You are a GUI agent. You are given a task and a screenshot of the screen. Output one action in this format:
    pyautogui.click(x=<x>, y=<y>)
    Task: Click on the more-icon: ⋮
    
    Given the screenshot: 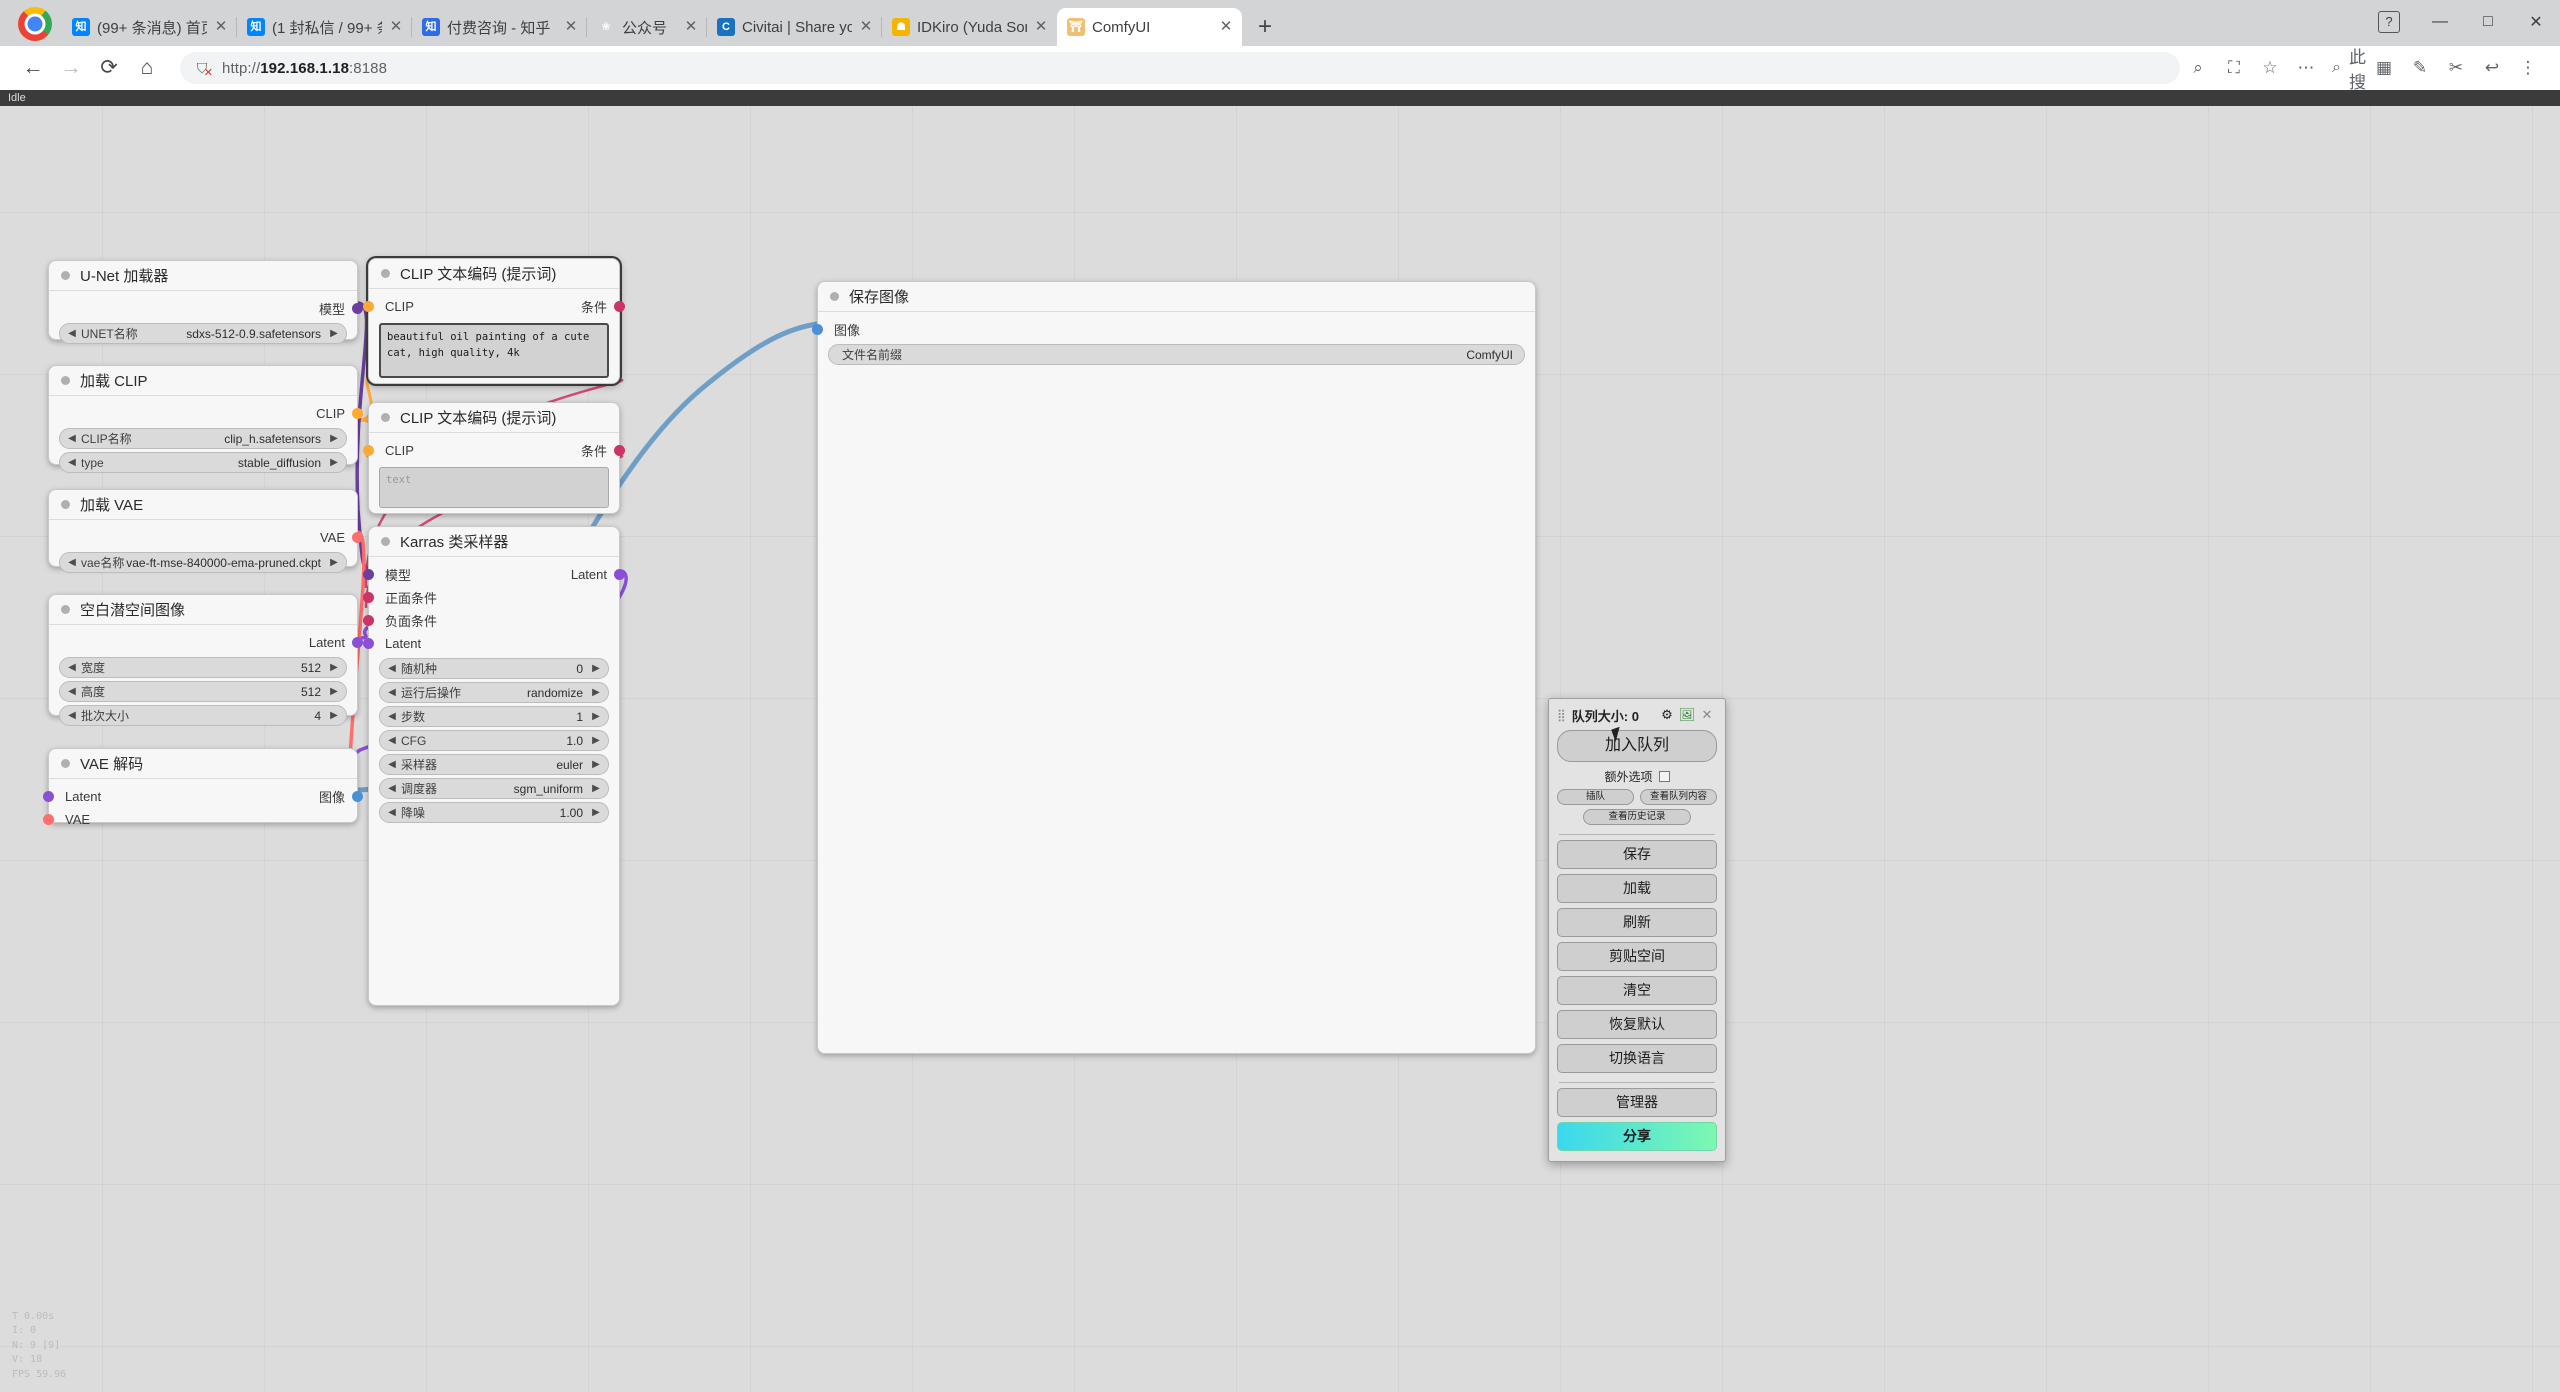 What is the action you would take?
    pyautogui.click(x=2528, y=68)
    